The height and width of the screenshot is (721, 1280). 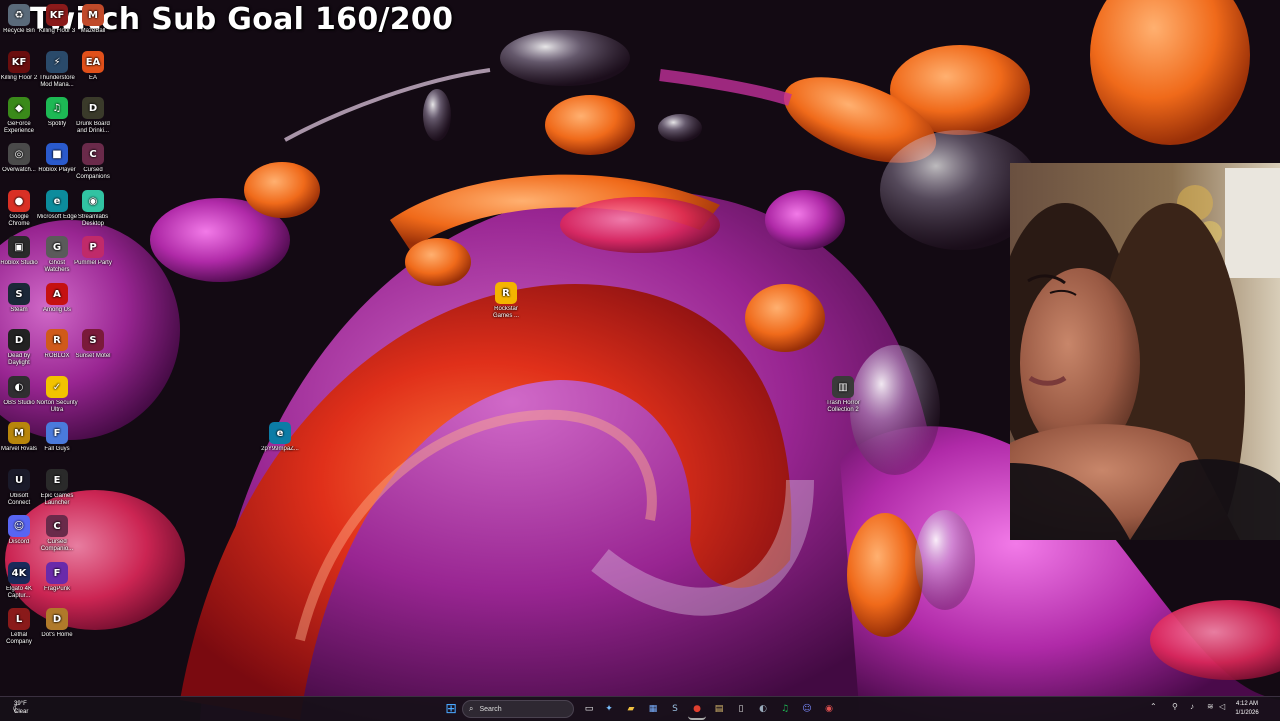 I want to click on desktop-icon-label: Norton Security Ultra, so click(x=57, y=406).